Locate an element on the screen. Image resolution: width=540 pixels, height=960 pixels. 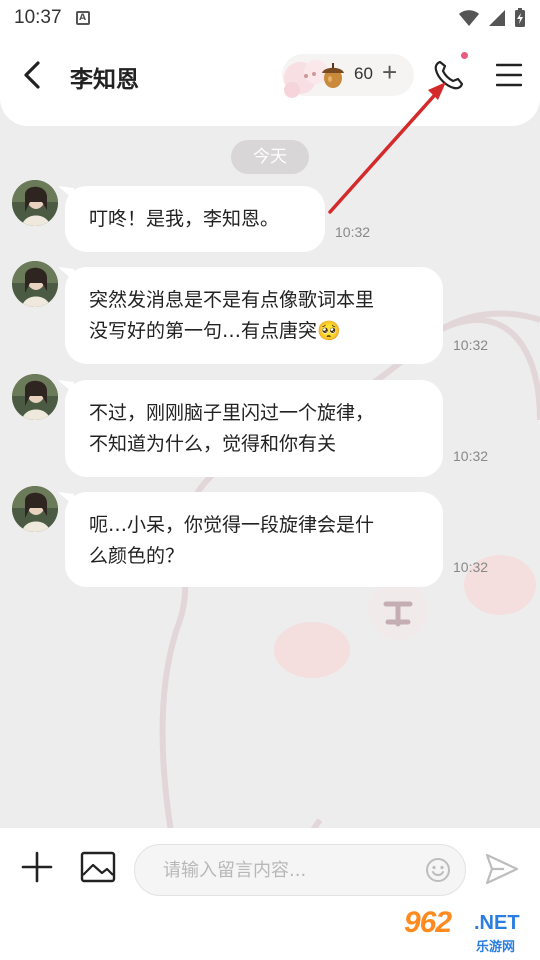
acorn-icon is located at coordinates (333, 75).